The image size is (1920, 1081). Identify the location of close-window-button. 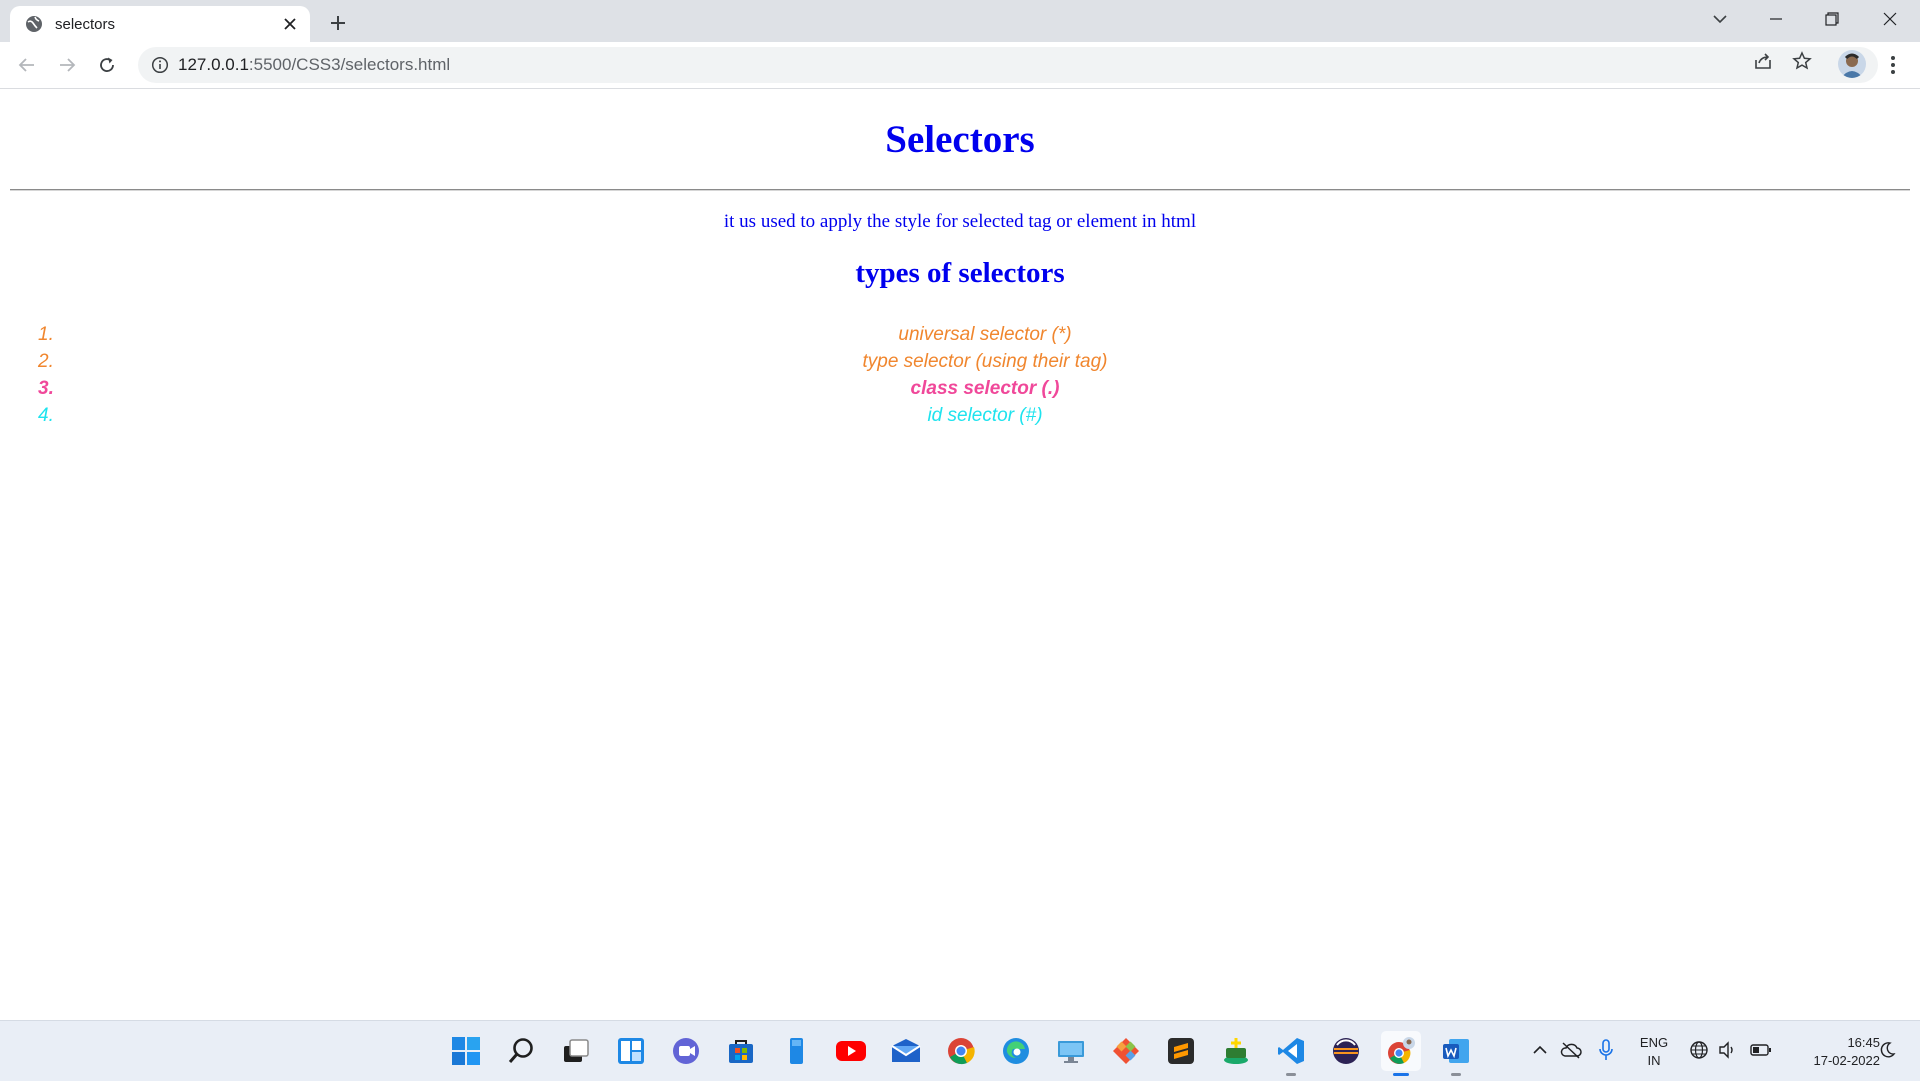
(1890, 19).